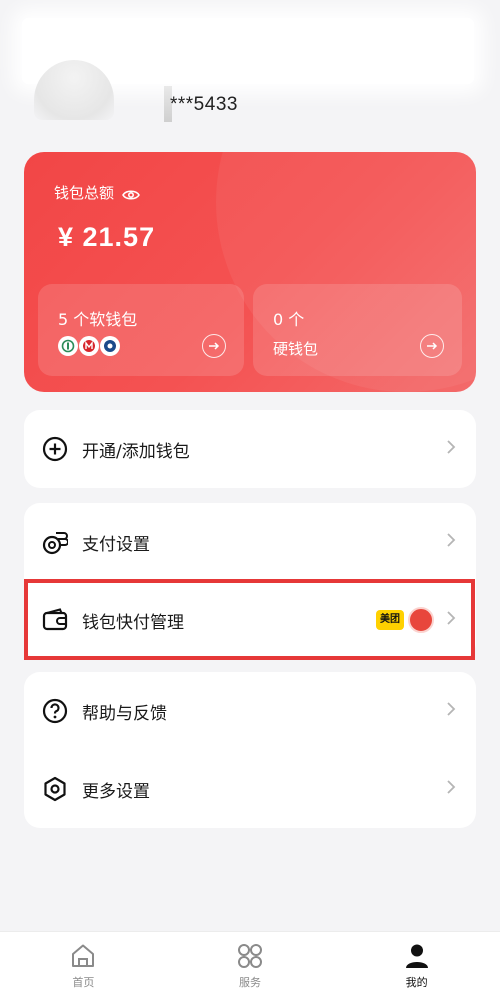  I want to click on tab-services-label: 服务, so click(250, 982).